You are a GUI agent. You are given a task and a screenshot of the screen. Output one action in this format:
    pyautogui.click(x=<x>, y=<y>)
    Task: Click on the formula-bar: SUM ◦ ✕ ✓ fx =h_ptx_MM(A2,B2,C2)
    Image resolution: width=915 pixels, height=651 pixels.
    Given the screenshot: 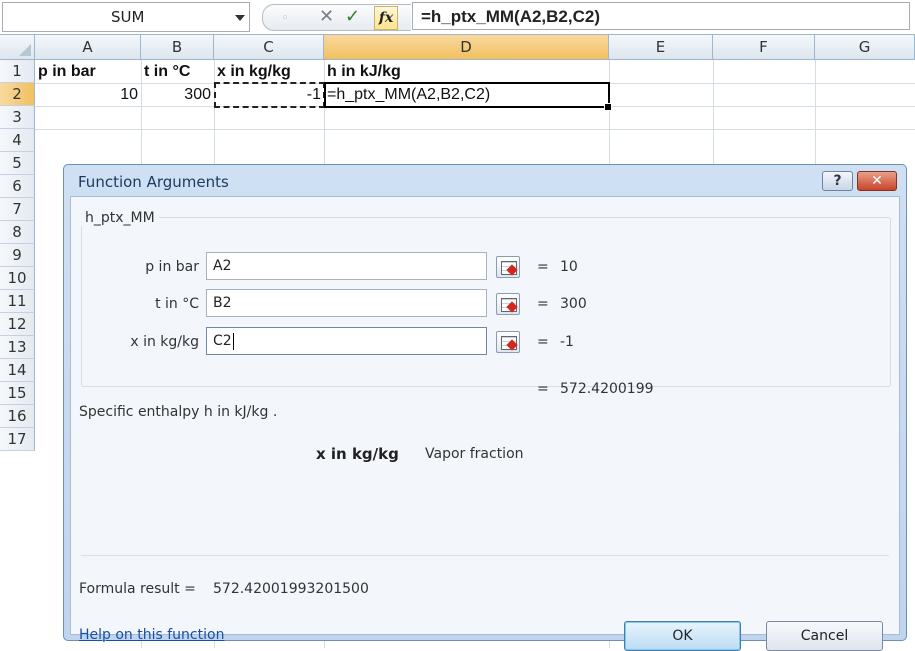 What is the action you would take?
    pyautogui.click(x=457, y=17)
    